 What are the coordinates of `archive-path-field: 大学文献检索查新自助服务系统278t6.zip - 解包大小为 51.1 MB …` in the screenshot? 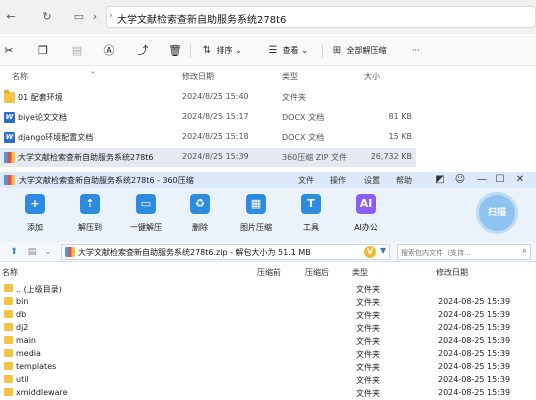 It's located at (225, 252).